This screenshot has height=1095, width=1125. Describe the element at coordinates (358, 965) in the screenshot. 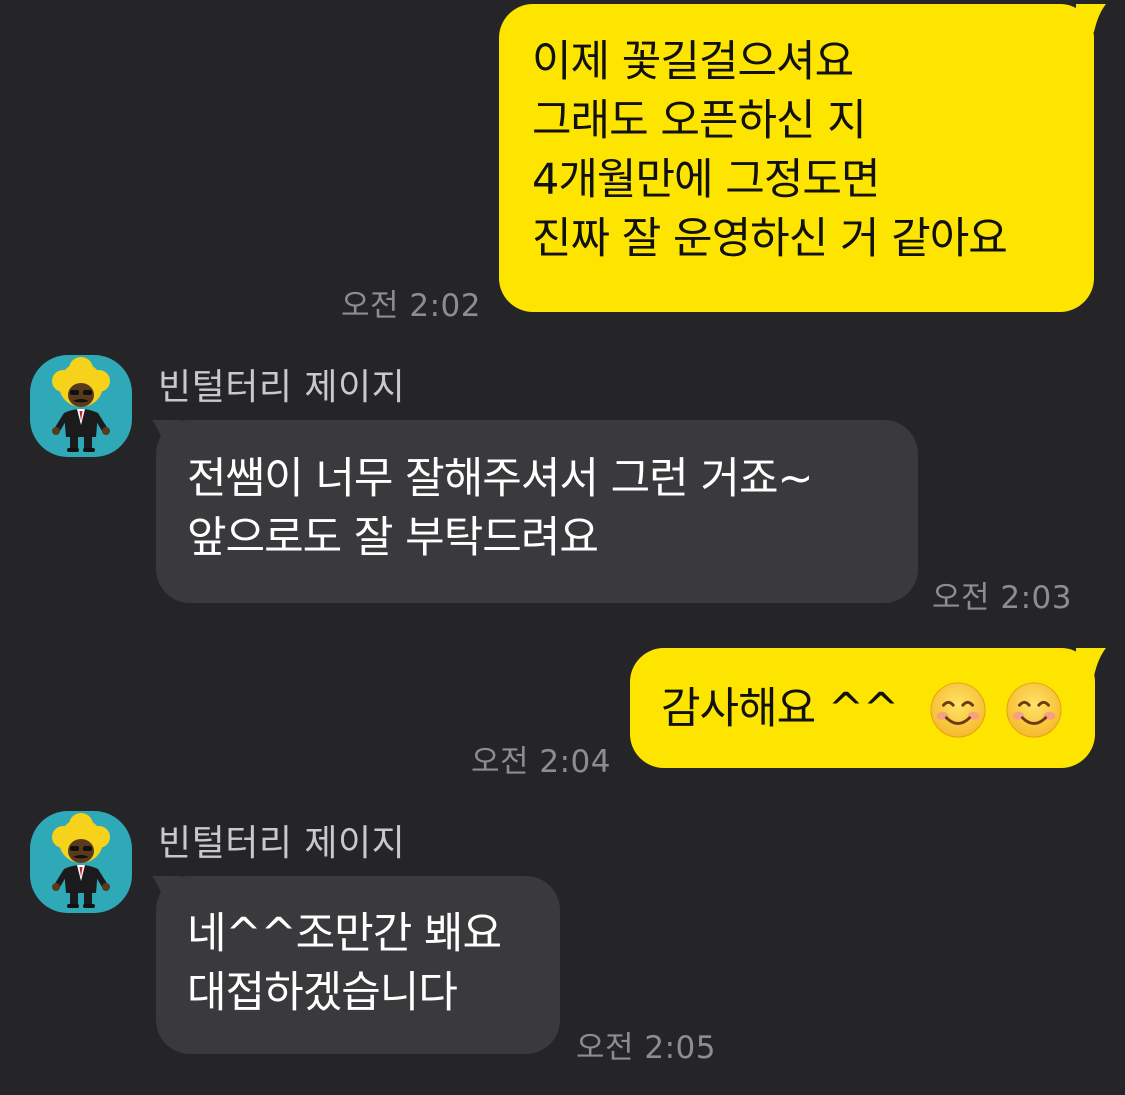

I see `message-bubble-received: 네^^조만간 봬요 대접하겠습니다` at that location.